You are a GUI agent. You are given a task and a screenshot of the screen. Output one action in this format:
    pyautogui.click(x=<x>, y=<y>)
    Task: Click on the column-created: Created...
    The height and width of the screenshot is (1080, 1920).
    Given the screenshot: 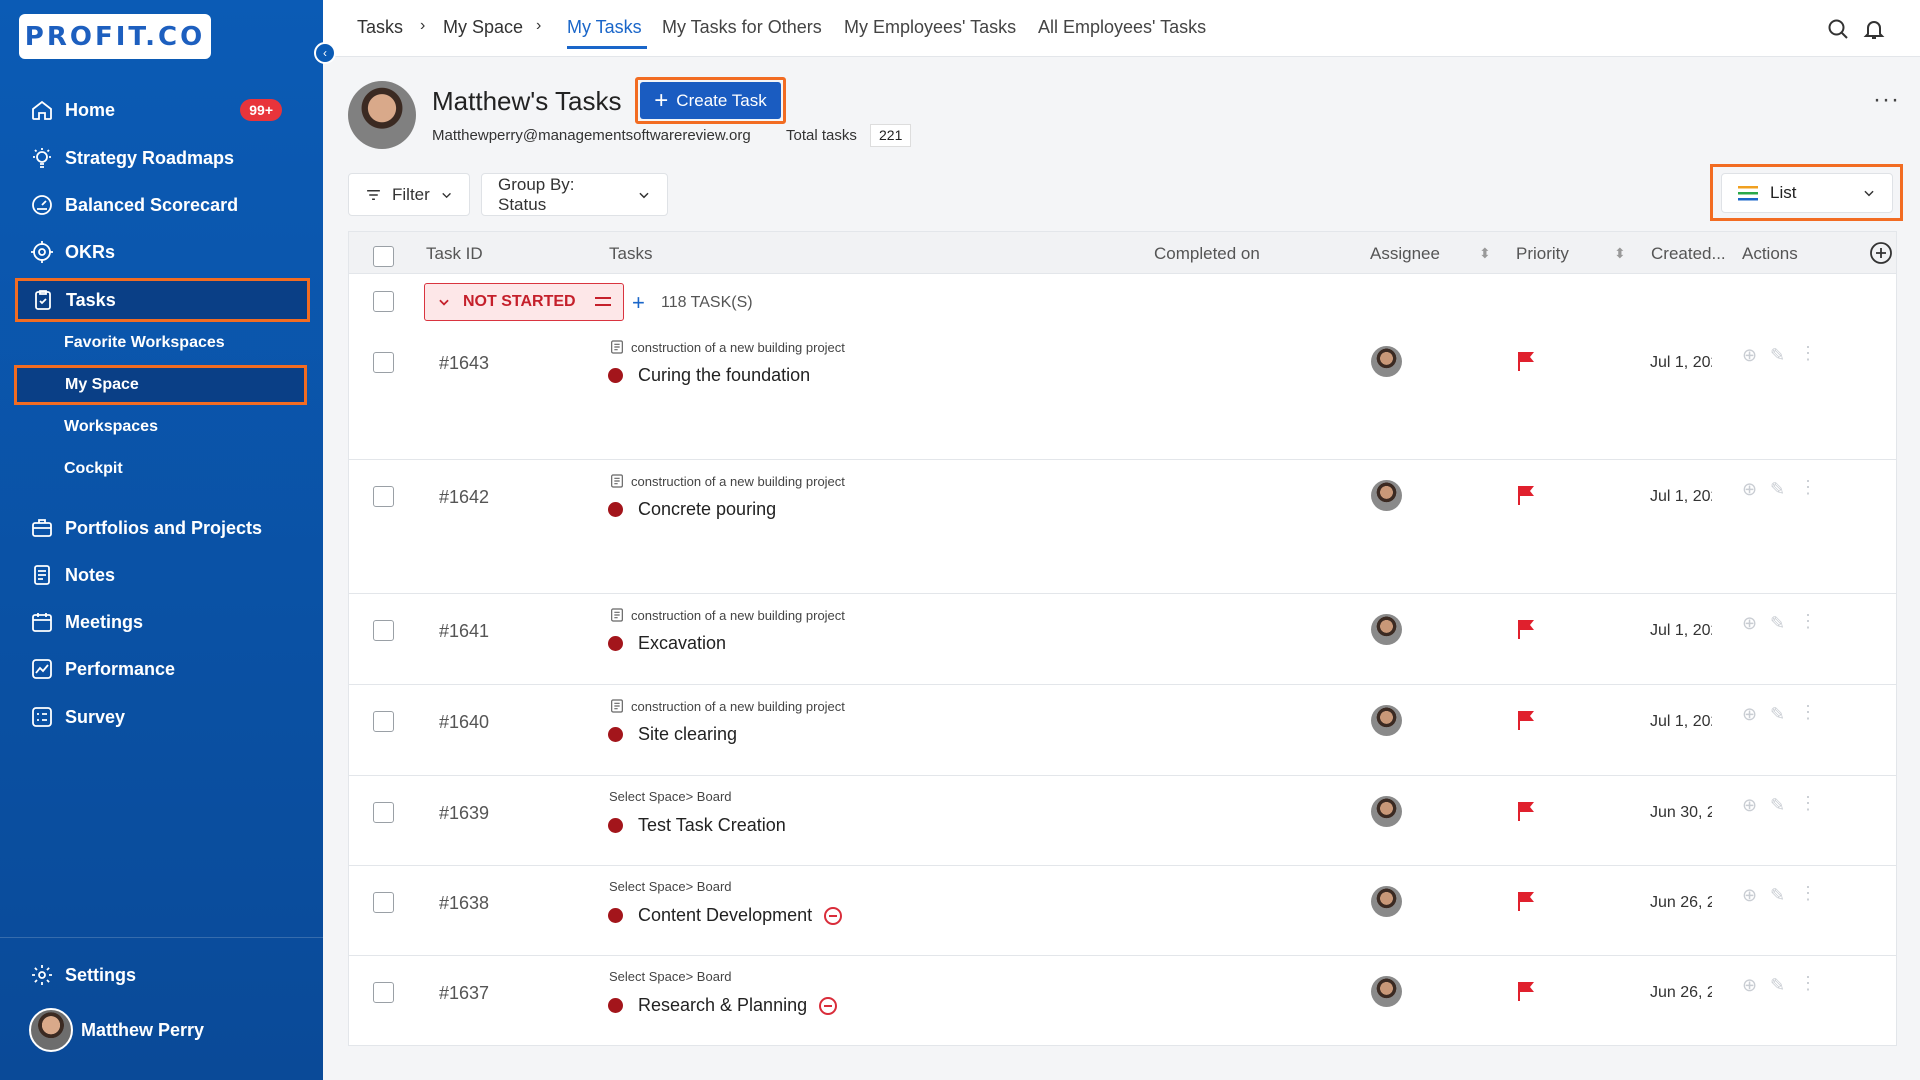 What is the action you would take?
    pyautogui.click(x=1688, y=254)
    